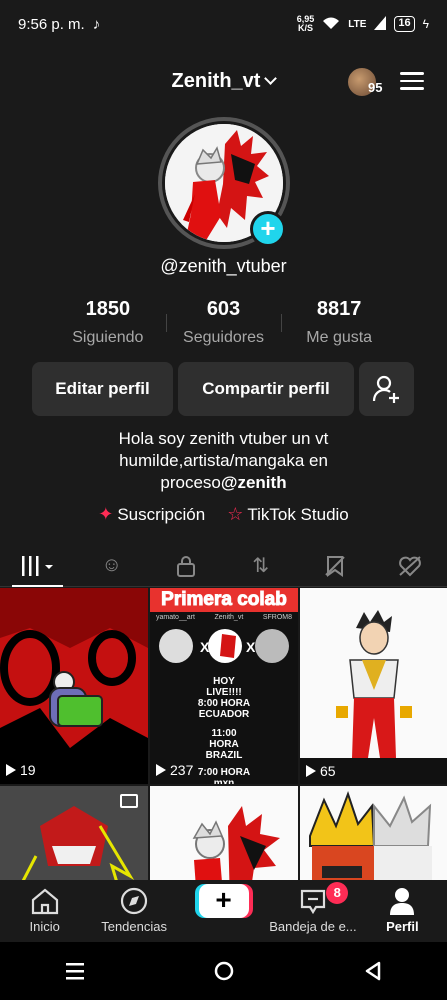 The height and width of the screenshot is (1000, 447). I want to click on inbox-badge: 8, so click(337, 893).